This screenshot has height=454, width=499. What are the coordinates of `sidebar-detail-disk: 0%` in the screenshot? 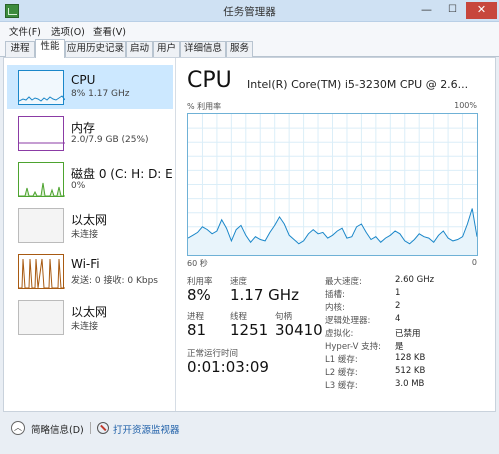 It's located at (78, 186).